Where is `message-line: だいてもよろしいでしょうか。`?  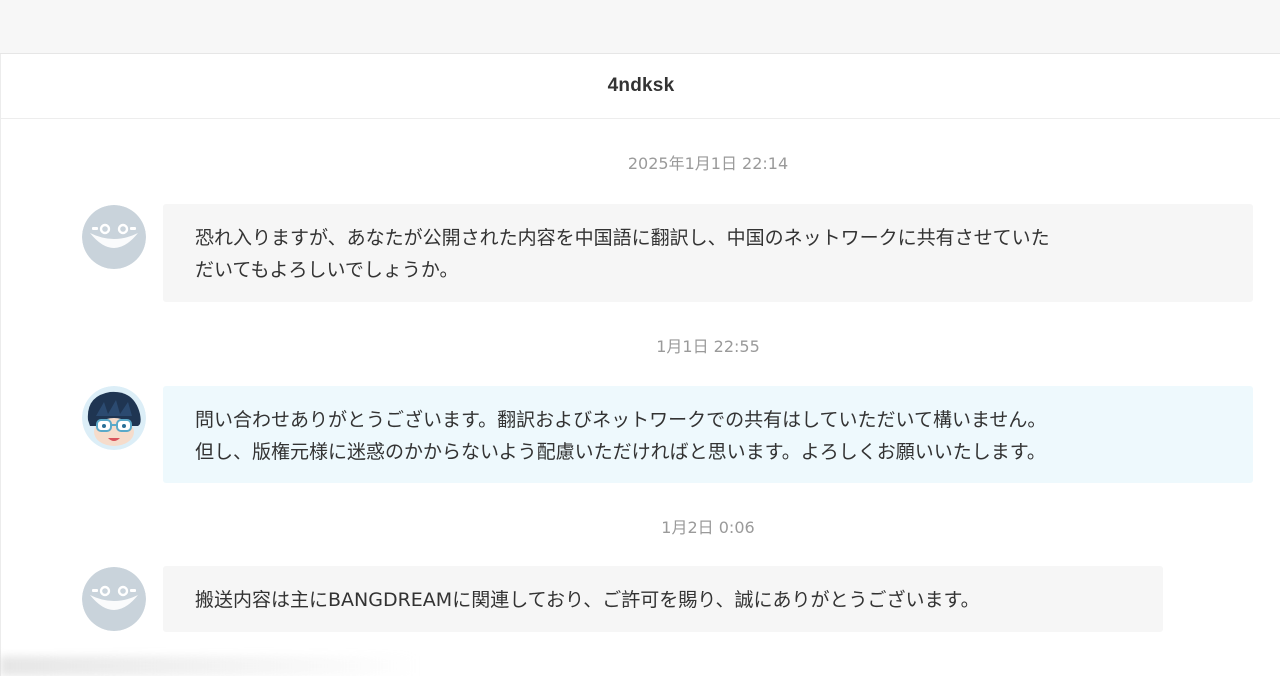 message-line: だいてもよろしいでしょうか。 is located at coordinates (327, 270).